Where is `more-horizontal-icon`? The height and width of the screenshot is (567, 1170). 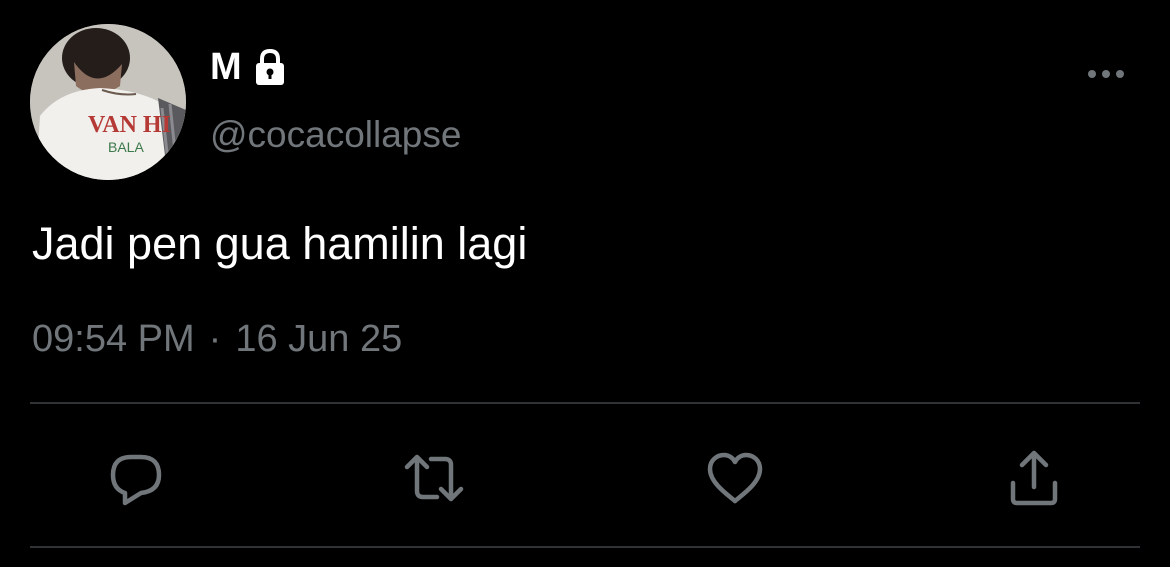
more-horizontal-icon is located at coordinates (1106, 74).